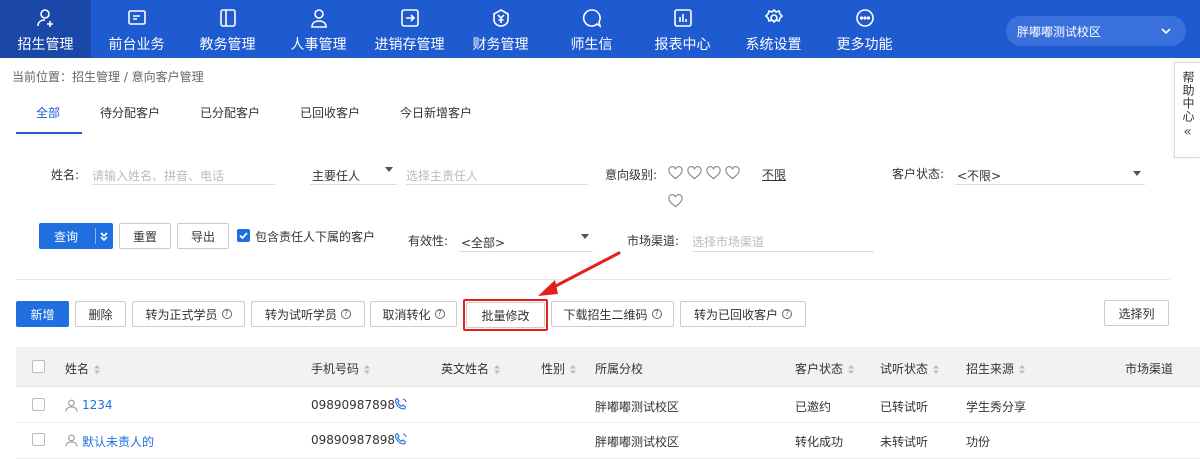 The width and height of the screenshot is (1200, 459). I want to click on owner-select-value: 主要任人, so click(336, 176).